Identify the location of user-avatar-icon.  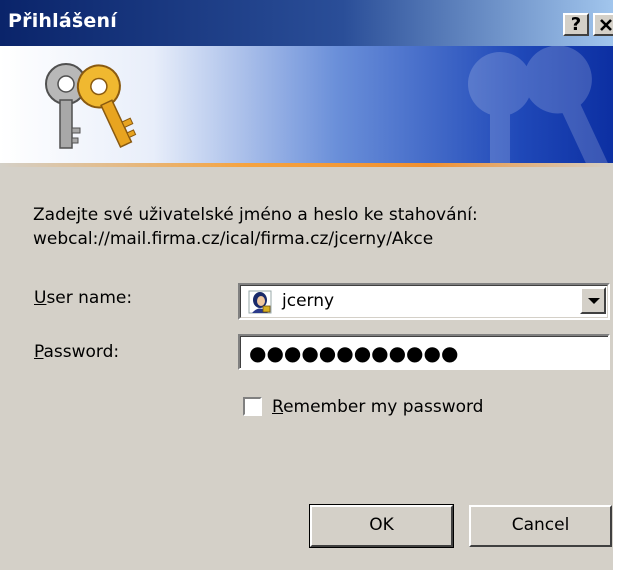
(260, 302).